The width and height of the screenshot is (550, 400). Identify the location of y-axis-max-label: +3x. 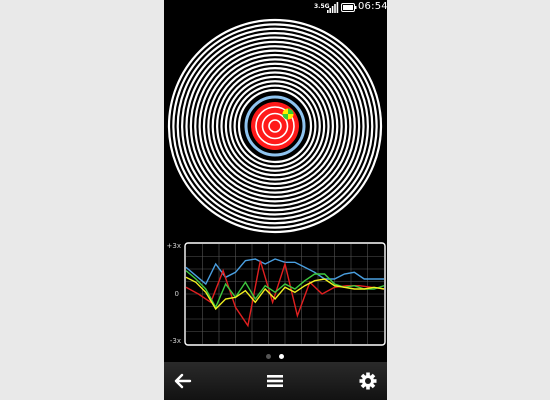
(173, 246).